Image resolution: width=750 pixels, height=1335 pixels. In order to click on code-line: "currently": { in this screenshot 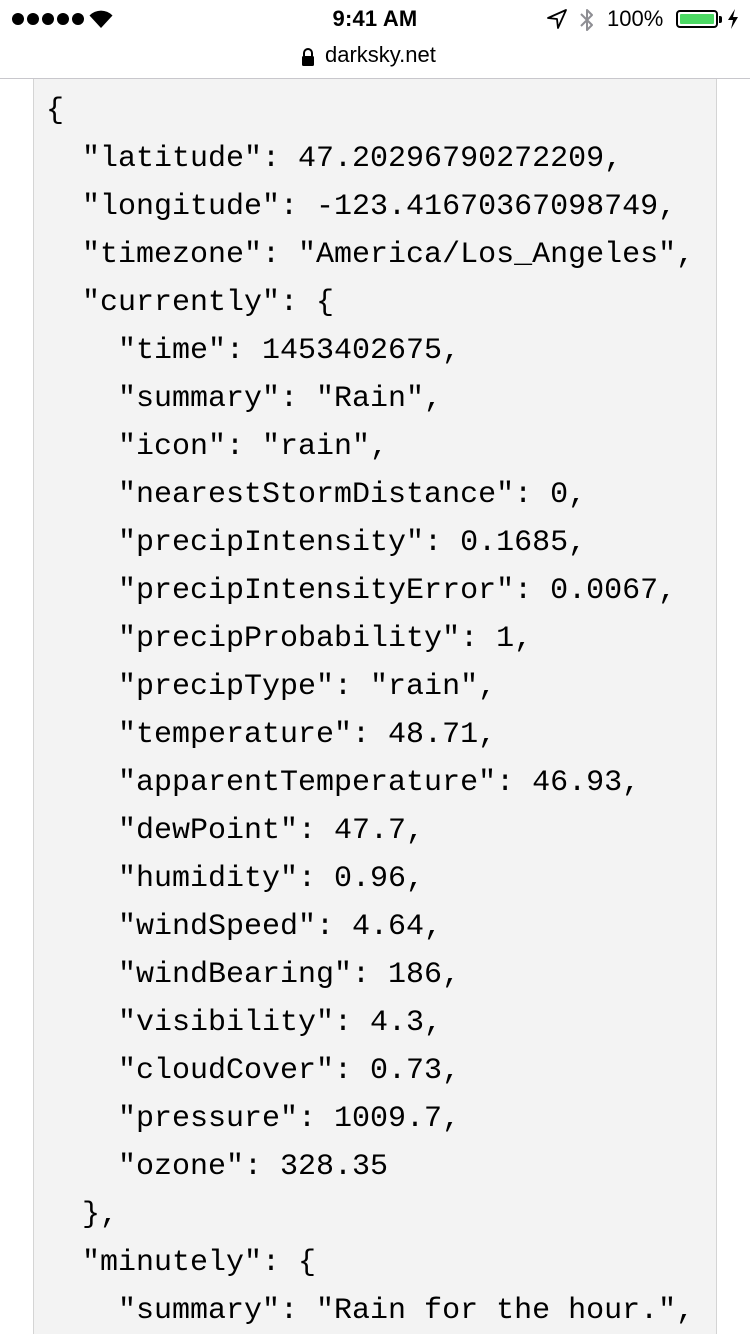, I will do `click(190, 303)`.